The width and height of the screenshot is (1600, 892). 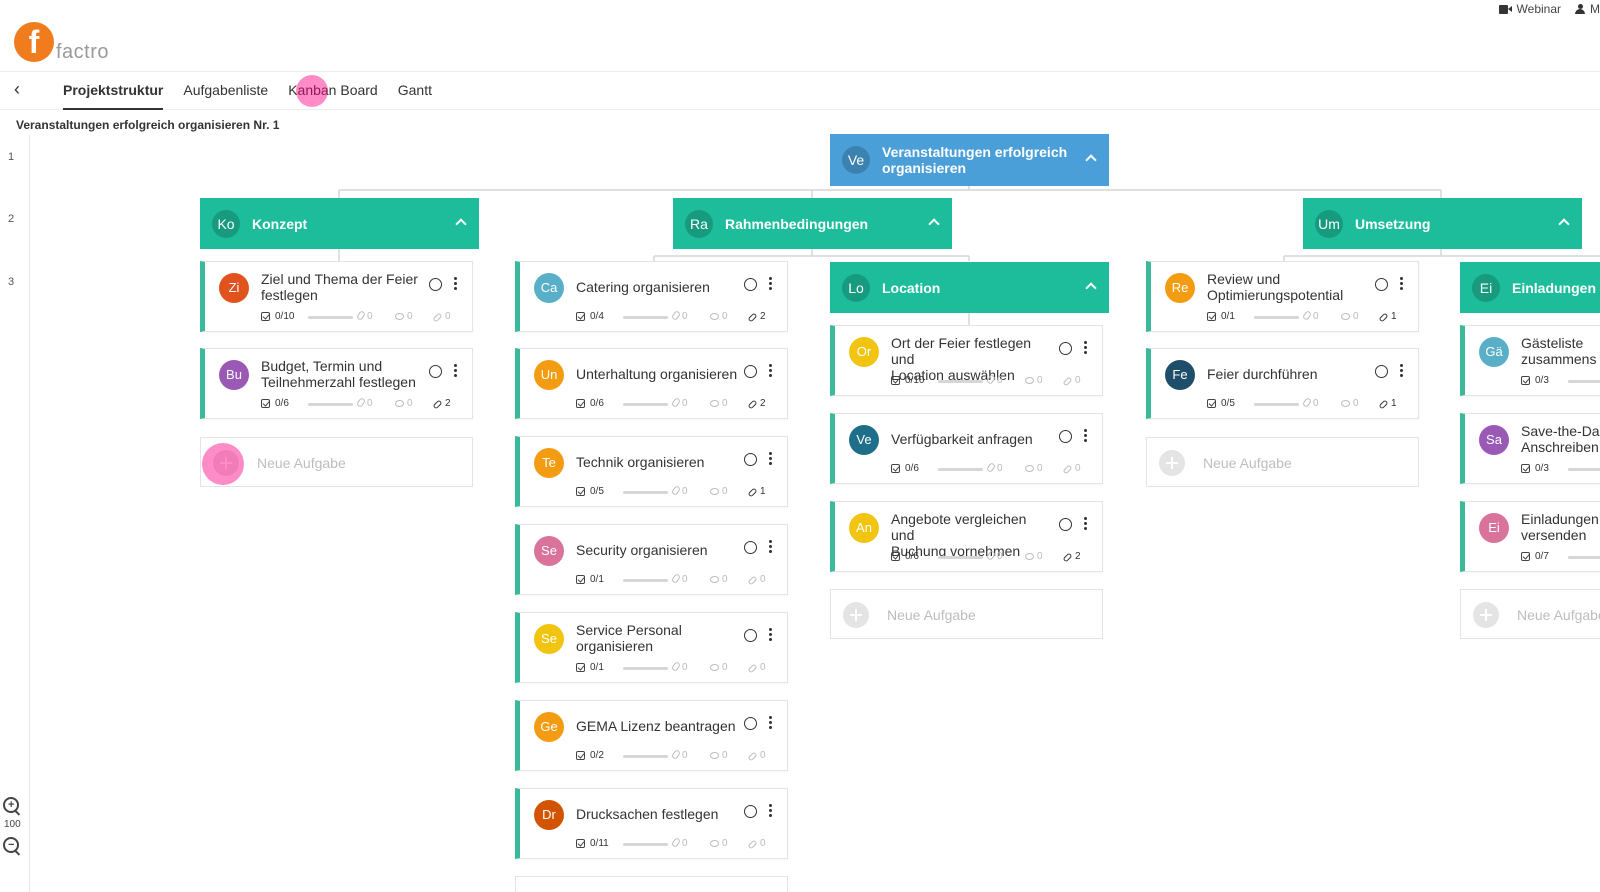 What do you see at coordinates (966, 448) in the screenshot?
I see `task-card: Ve Verfügbarkeit anfragen 0/6 0 0 0` at bounding box center [966, 448].